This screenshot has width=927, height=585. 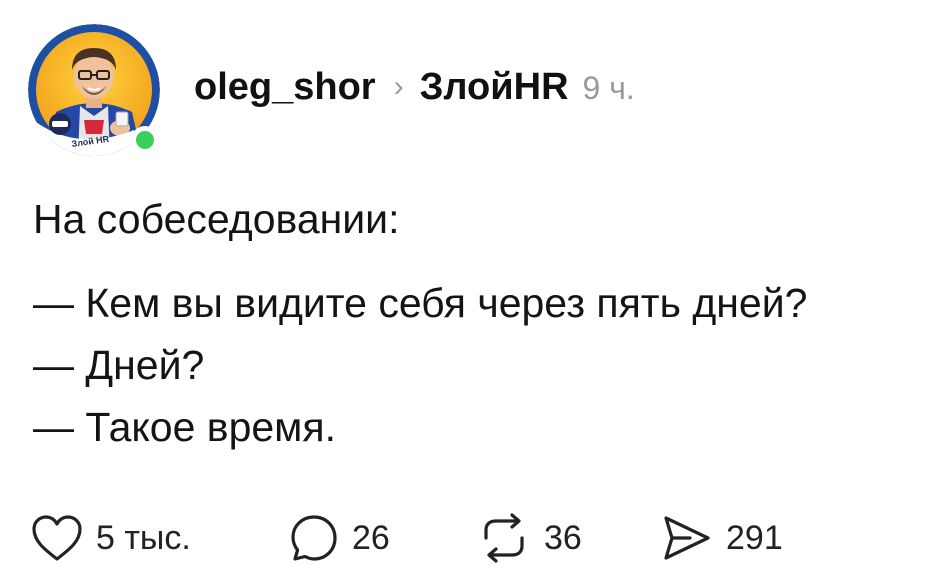 I want to click on post-actions: 5 тыс. 26 36 291, so click(x=470, y=538).